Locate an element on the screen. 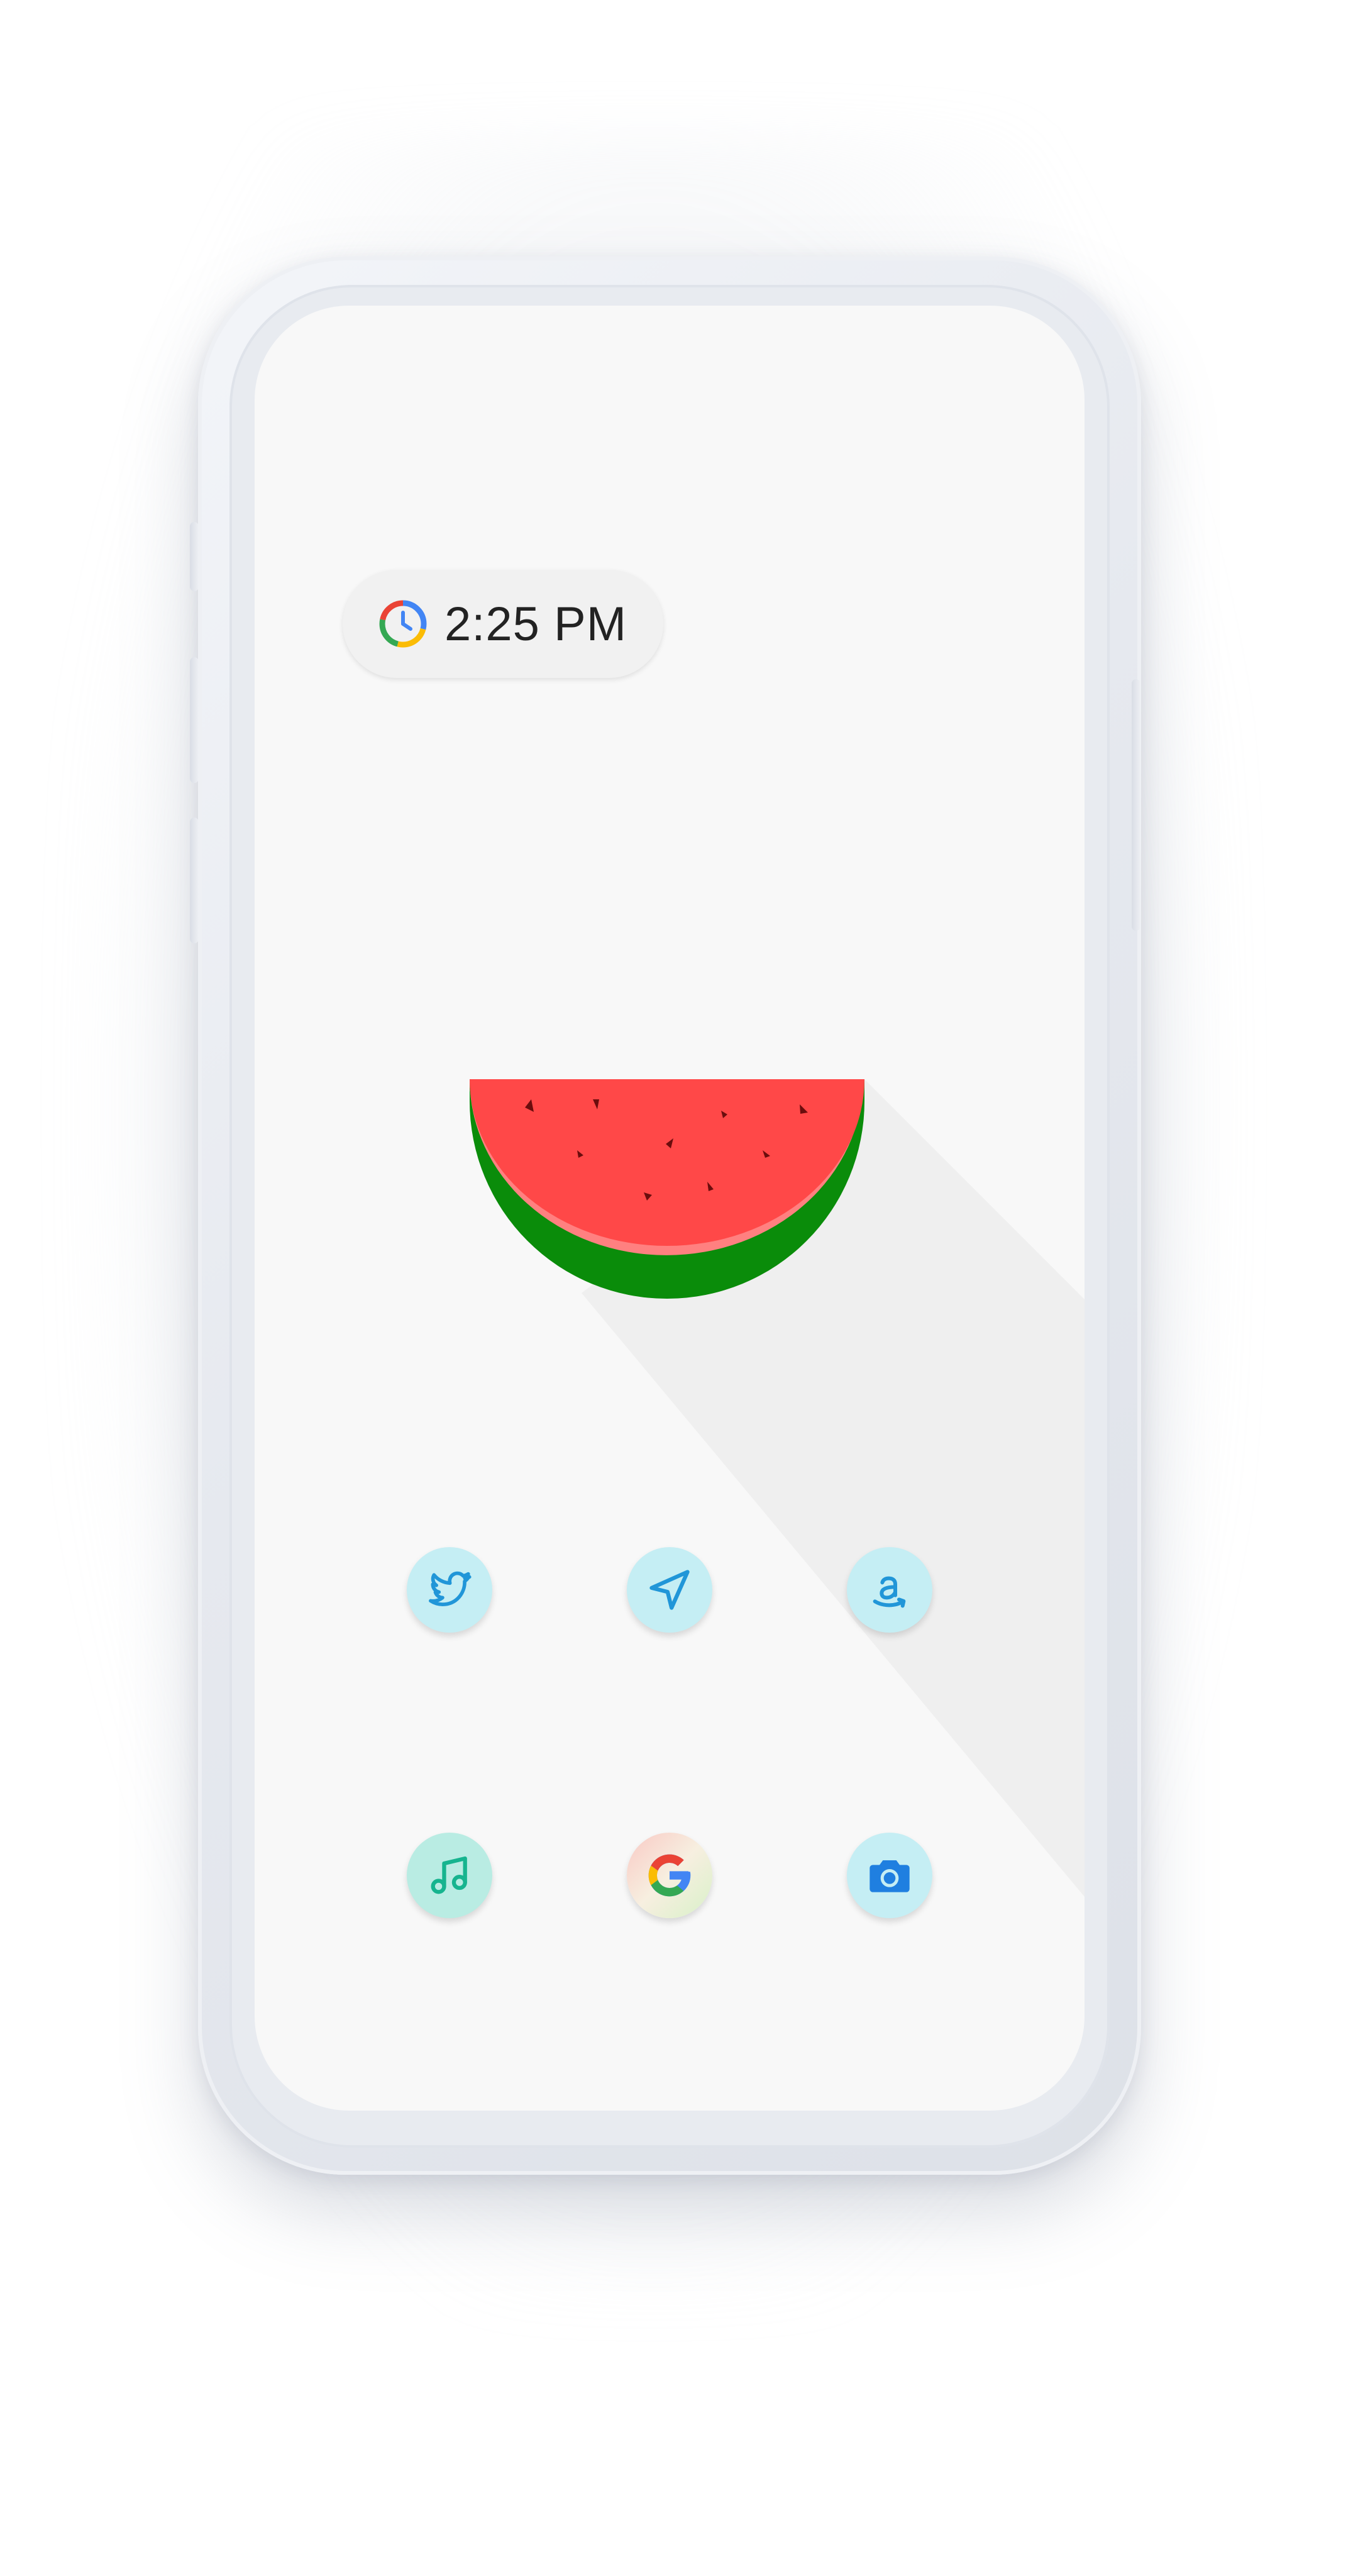  amazon-app-icon is located at coordinates (889, 1590).